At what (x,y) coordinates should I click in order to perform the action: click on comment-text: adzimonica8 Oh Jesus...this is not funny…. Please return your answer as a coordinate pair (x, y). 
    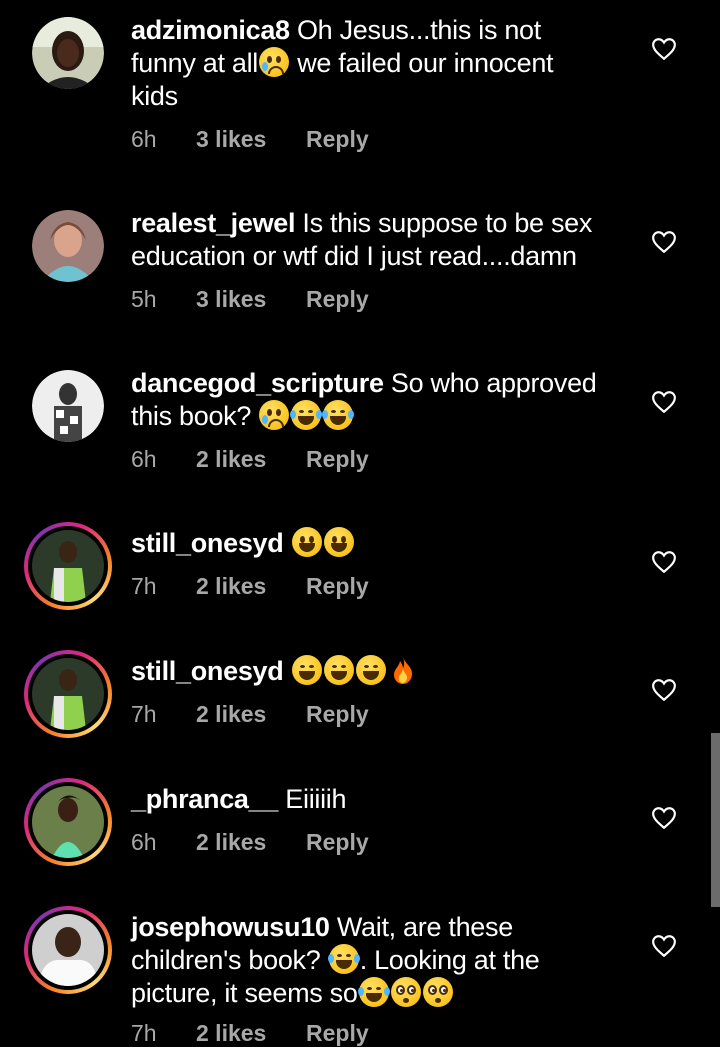
    Looking at the image, I should click on (381, 63).